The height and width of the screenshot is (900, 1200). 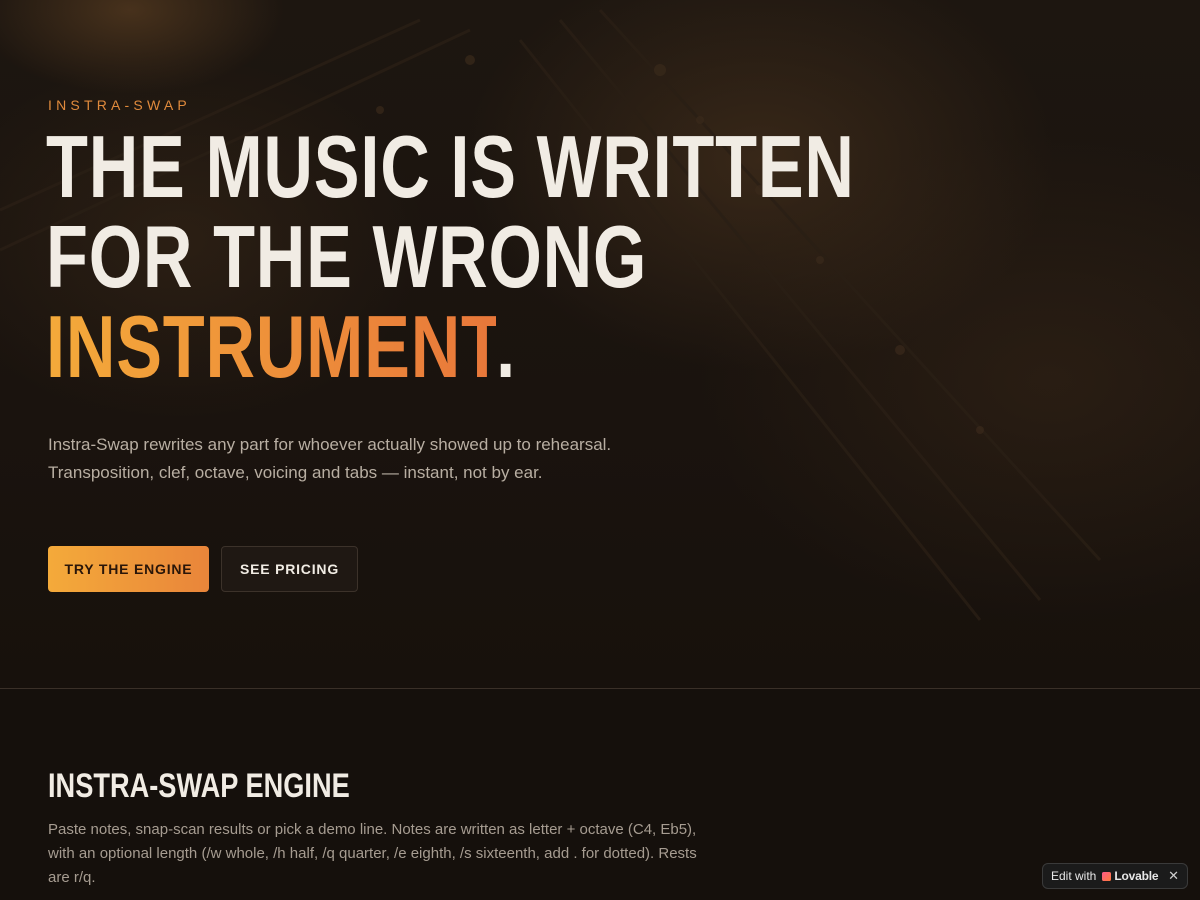 I want to click on headline-line-1: THE MUSIC IS WRITTEN, so click(x=450, y=166).